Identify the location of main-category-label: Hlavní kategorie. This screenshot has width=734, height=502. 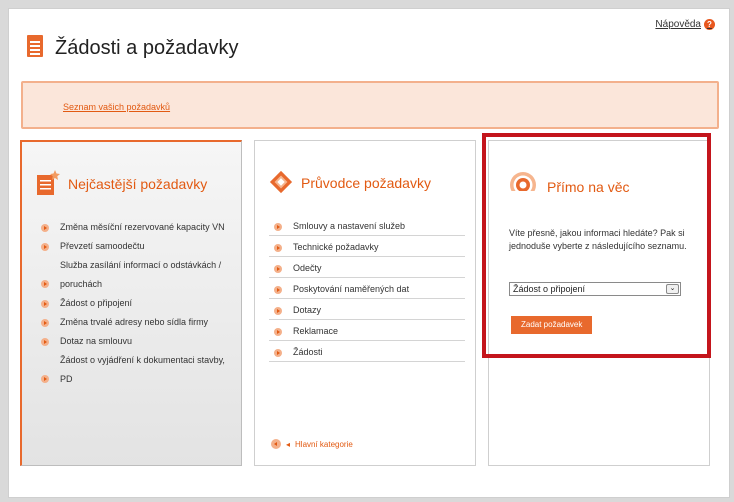
(324, 444).